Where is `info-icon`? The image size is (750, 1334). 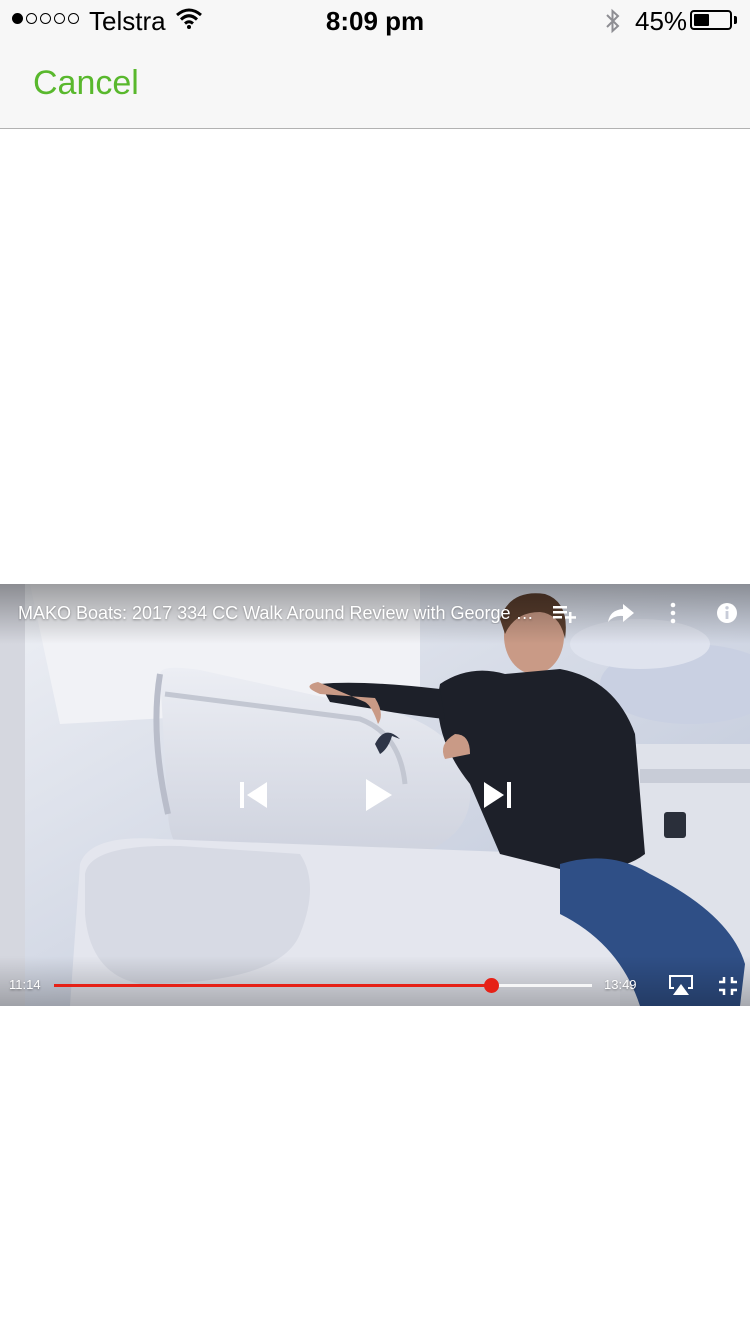
info-icon is located at coordinates (727, 615).